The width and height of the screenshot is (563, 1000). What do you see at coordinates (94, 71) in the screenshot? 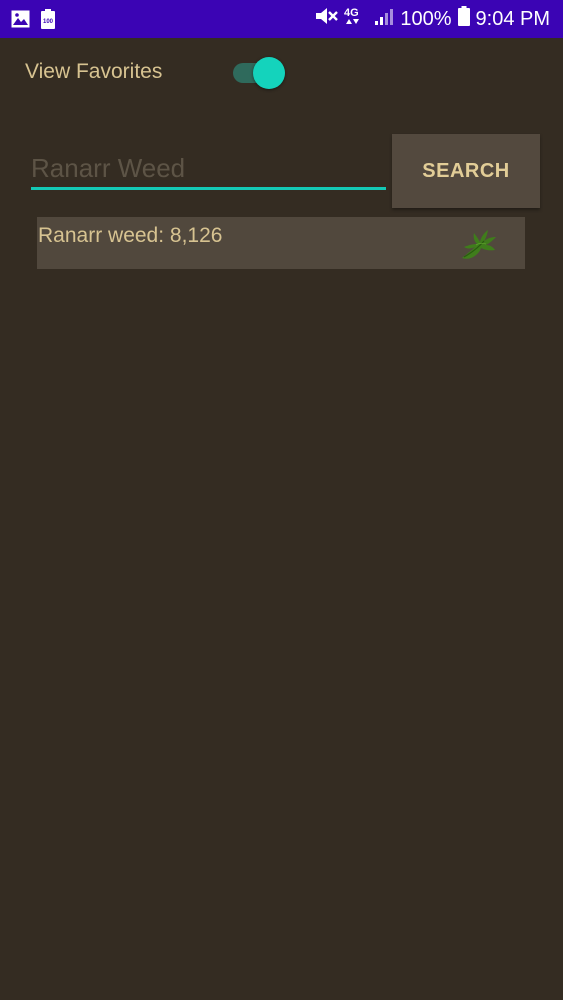
I see `view-favorites-label: View Favorites` at bounding box center [94, 71].